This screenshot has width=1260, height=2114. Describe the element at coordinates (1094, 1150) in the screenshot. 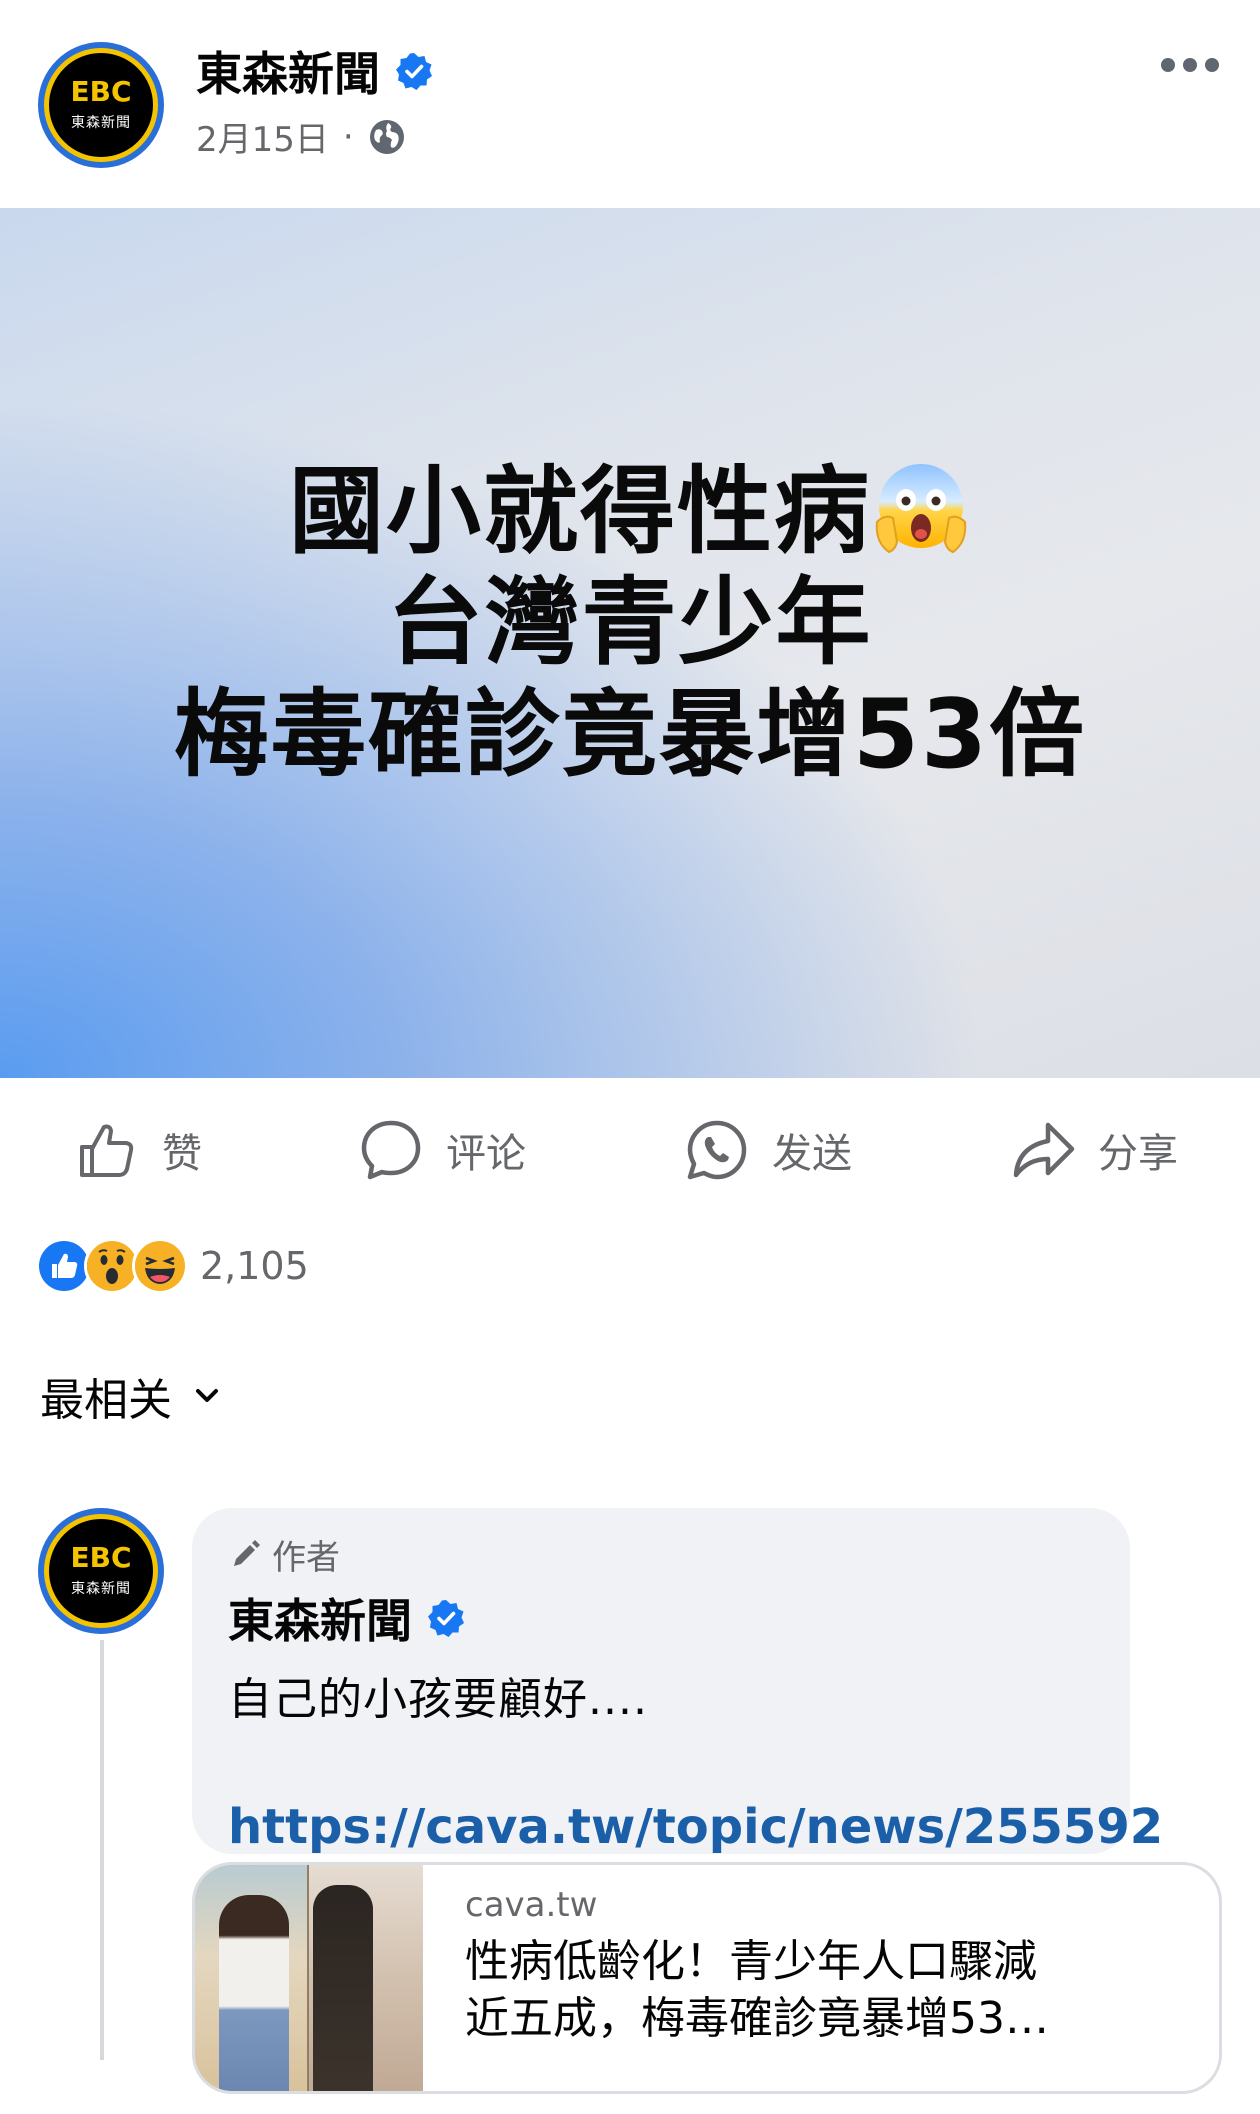

I see `share-button: 分享` at that location.